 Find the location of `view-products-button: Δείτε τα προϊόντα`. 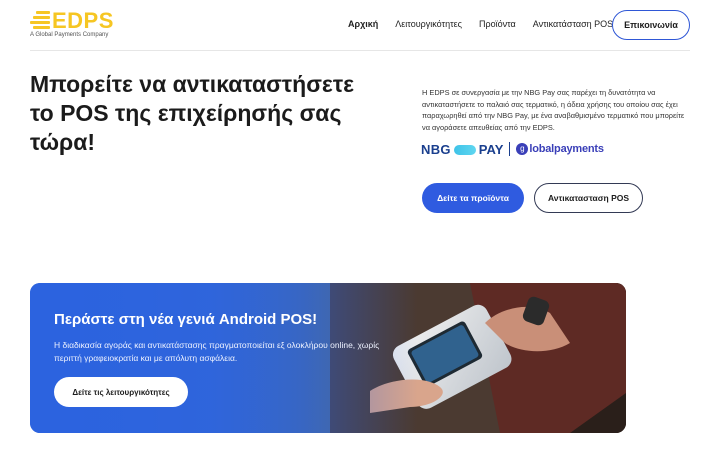

view-products-button: Δείτε τα προϊόντα is located at coordinates (473, 198).